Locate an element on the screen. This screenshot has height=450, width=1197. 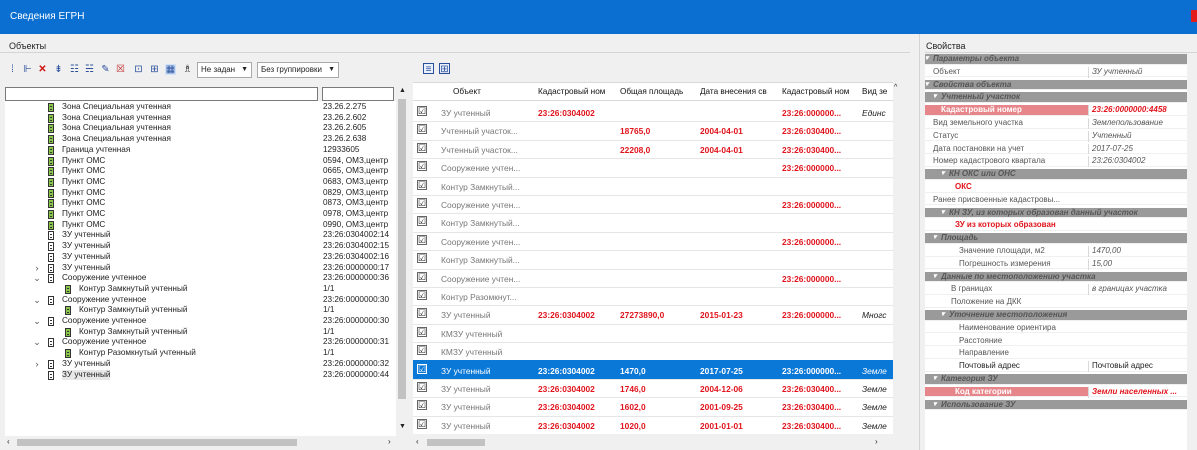
scroll-right-icon: › is located at coordinates (389, 441).